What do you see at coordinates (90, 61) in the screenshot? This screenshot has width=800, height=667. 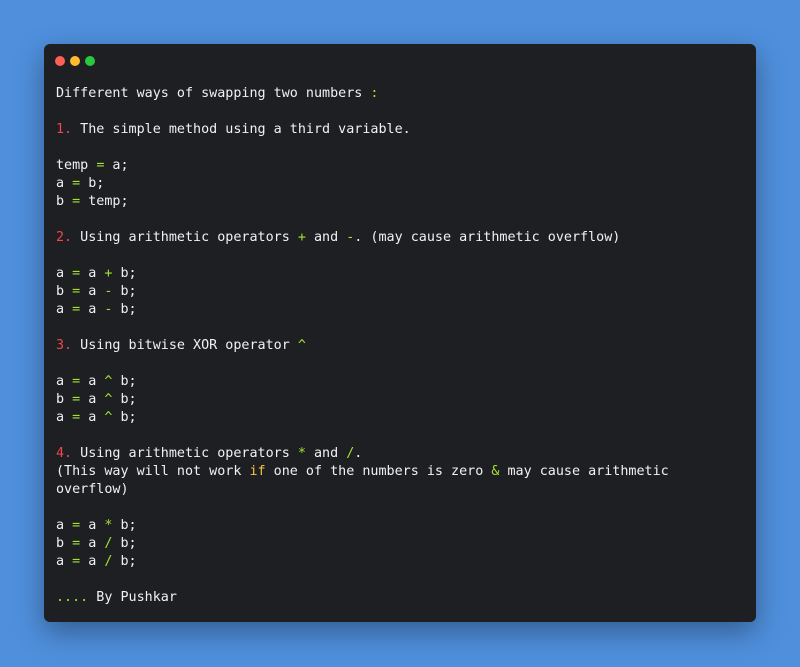 I see `maximize-dot-icon` at bounding box center [90, 61].